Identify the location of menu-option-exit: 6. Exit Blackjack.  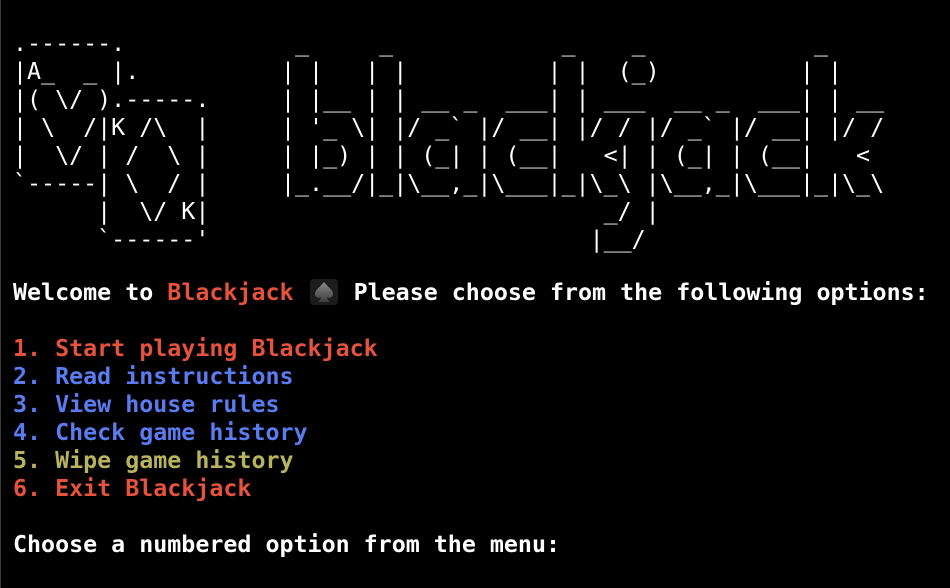
(132, 489).